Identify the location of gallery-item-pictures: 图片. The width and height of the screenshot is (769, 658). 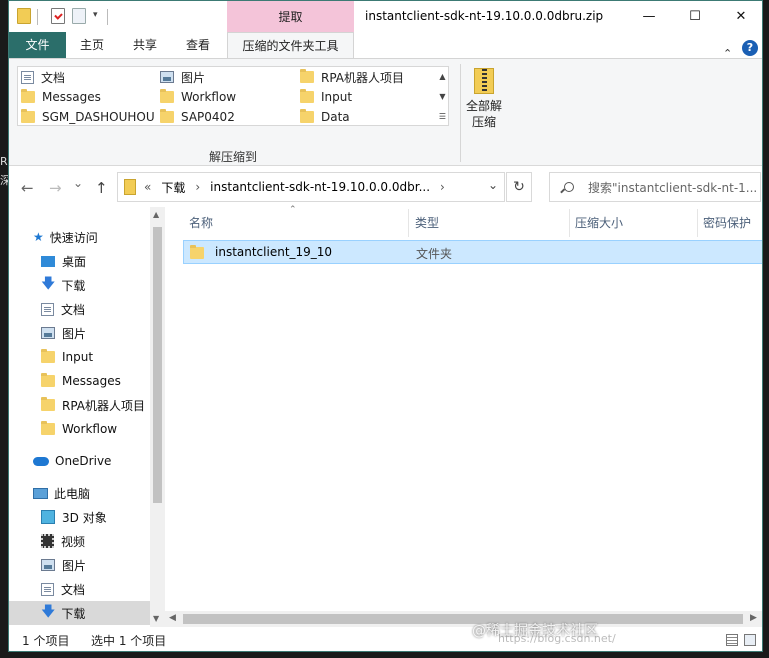
(182, 77).